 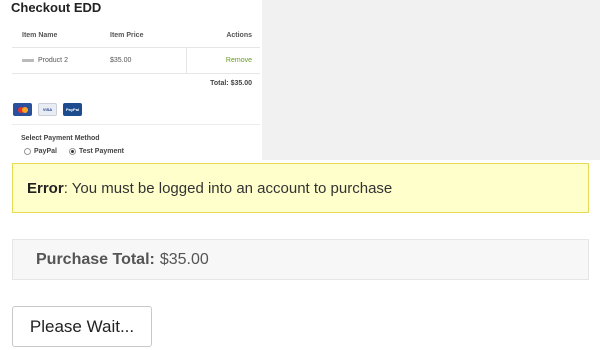 I want to click on header-item-name: Item Name, so click(x=40, y=35).